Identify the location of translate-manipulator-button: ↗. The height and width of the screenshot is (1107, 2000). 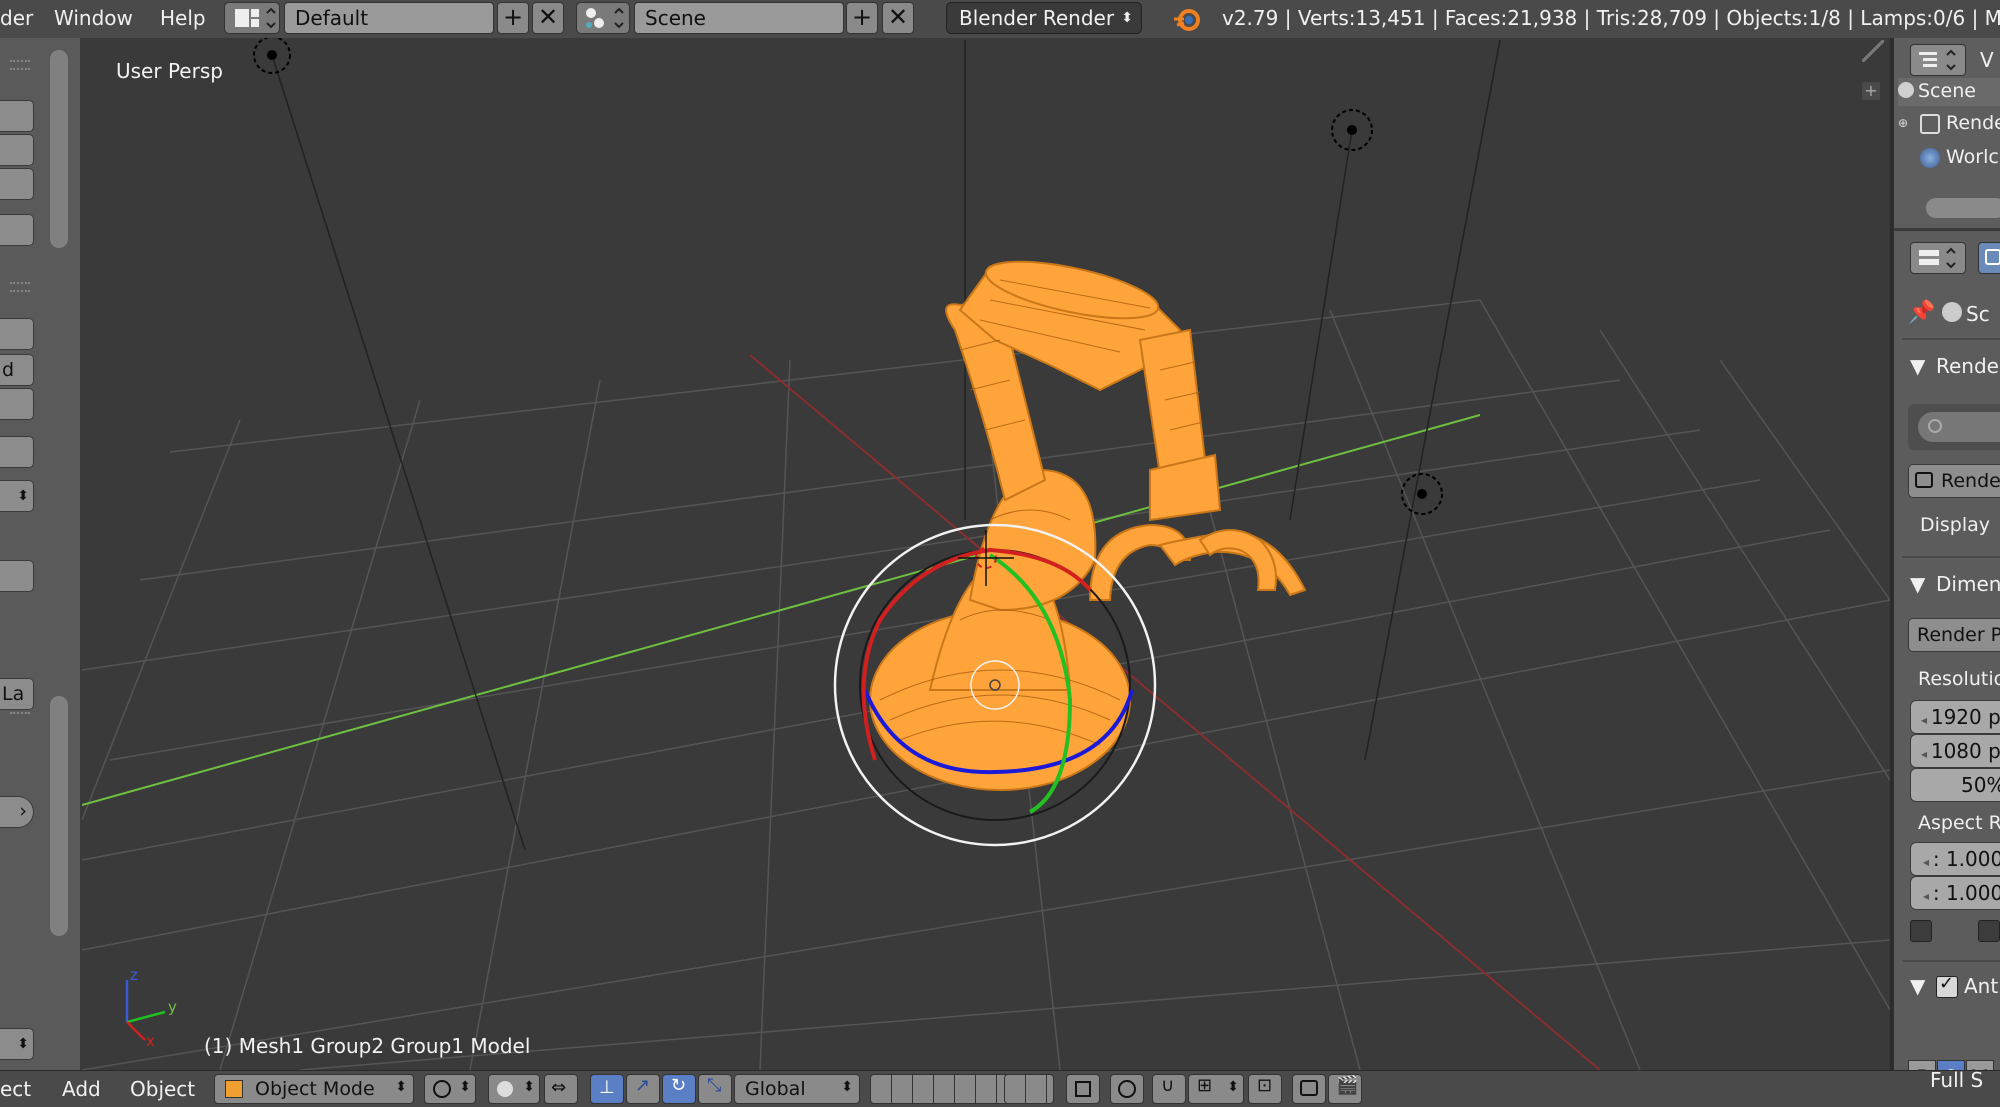
(643, 1089).